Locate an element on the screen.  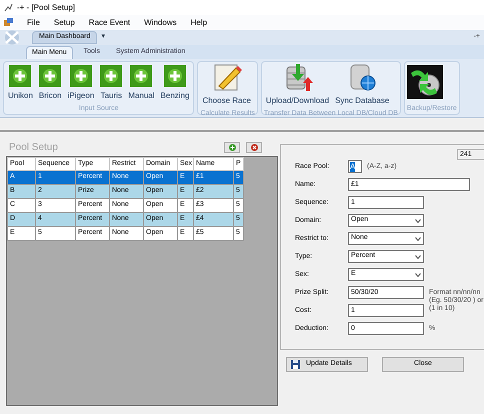
delete-button is located at coordinates (254, 147).